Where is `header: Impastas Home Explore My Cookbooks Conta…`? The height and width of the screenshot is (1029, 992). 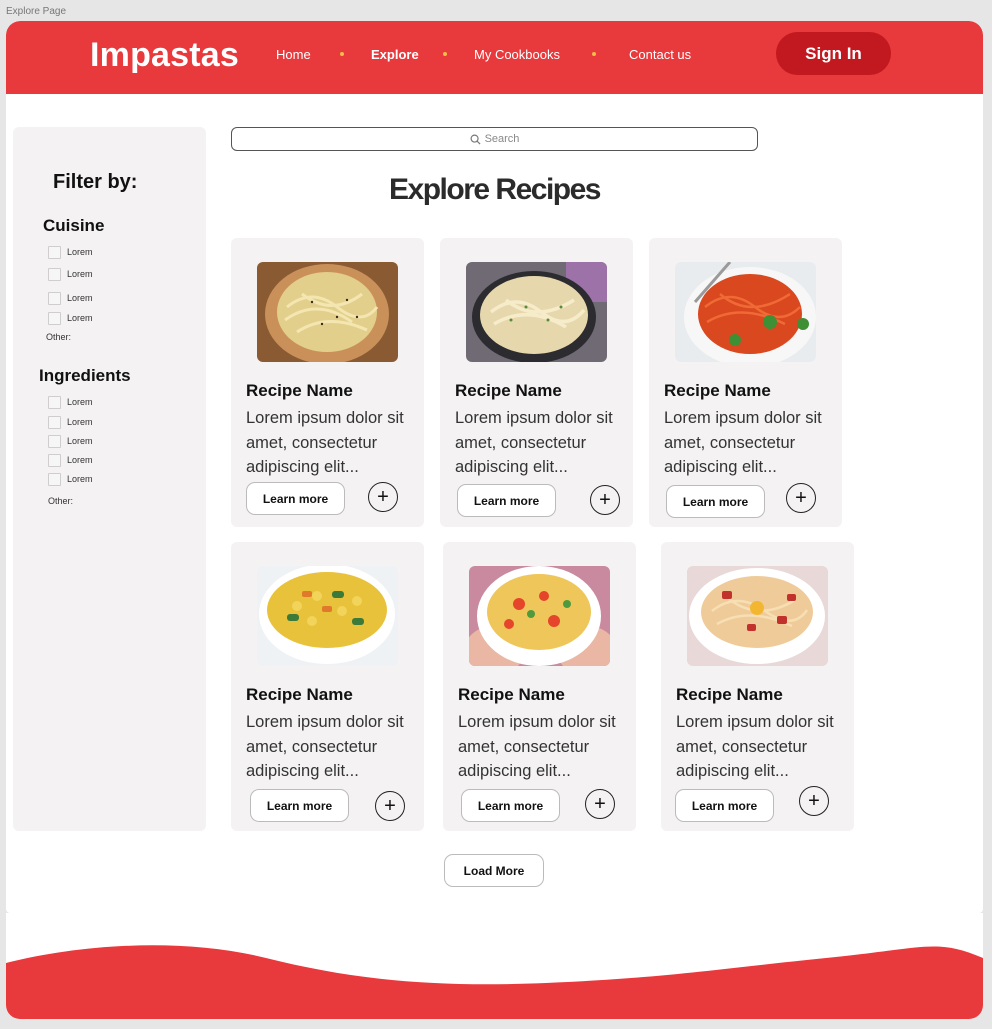
header: Impastas Home Explore My Cookbooks Conta… is located at coordinates (494, 57).